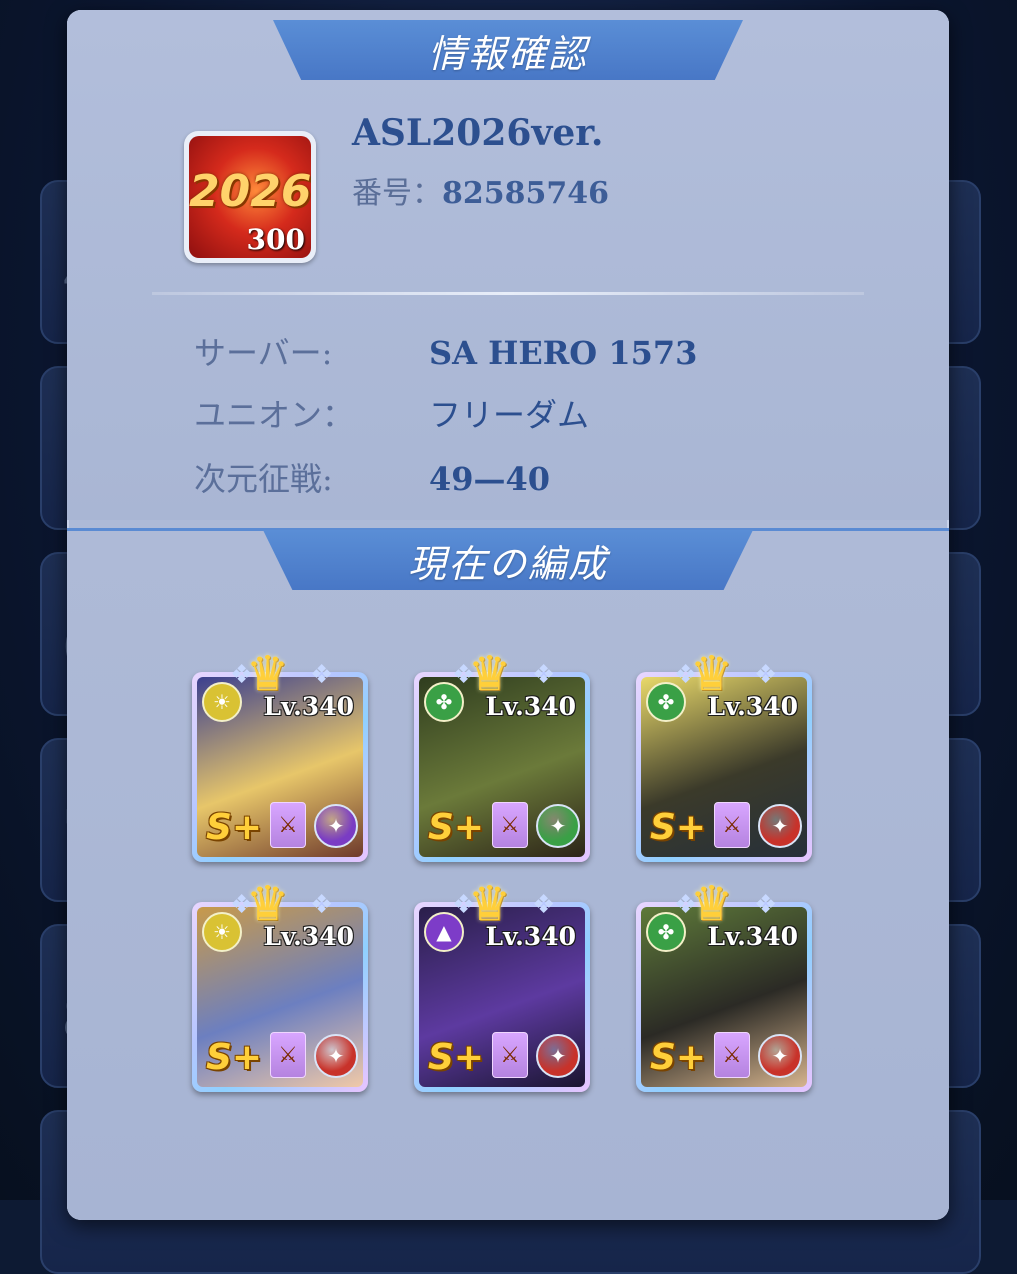 This screenshot has width=1017, height=1274. I want to click on player-level: 300, so click(275, 239).